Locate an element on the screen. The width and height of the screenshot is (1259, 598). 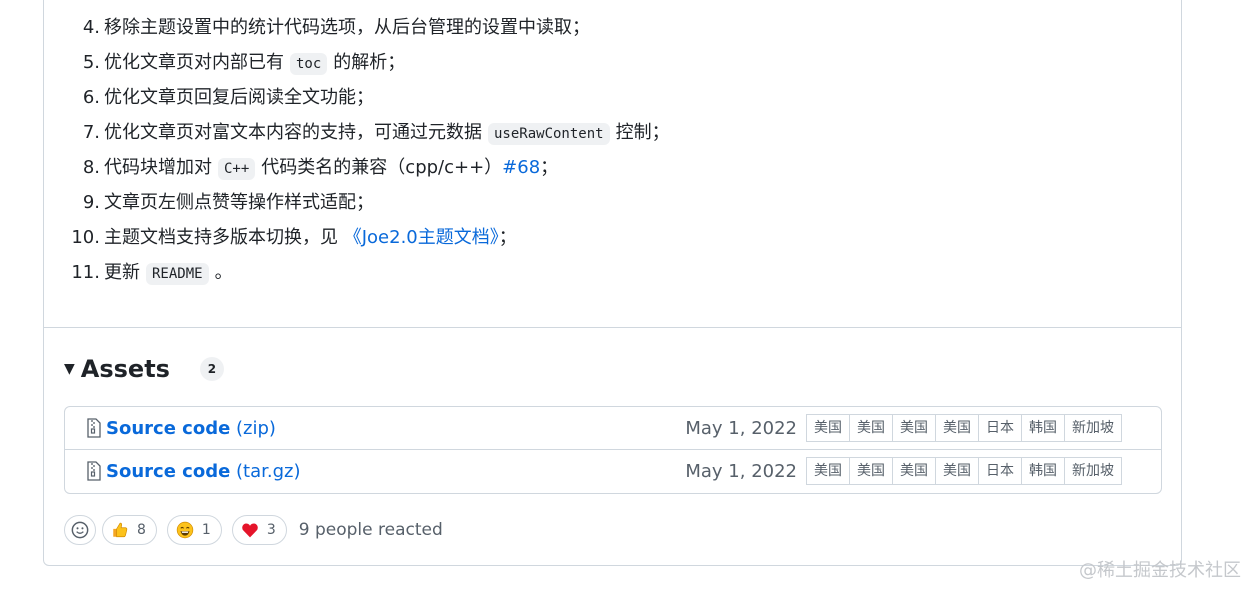
release-note-text: 主题文档支持多版本切换，见 《Joe2.0主题文档》； is located at coordinates (310, 238).